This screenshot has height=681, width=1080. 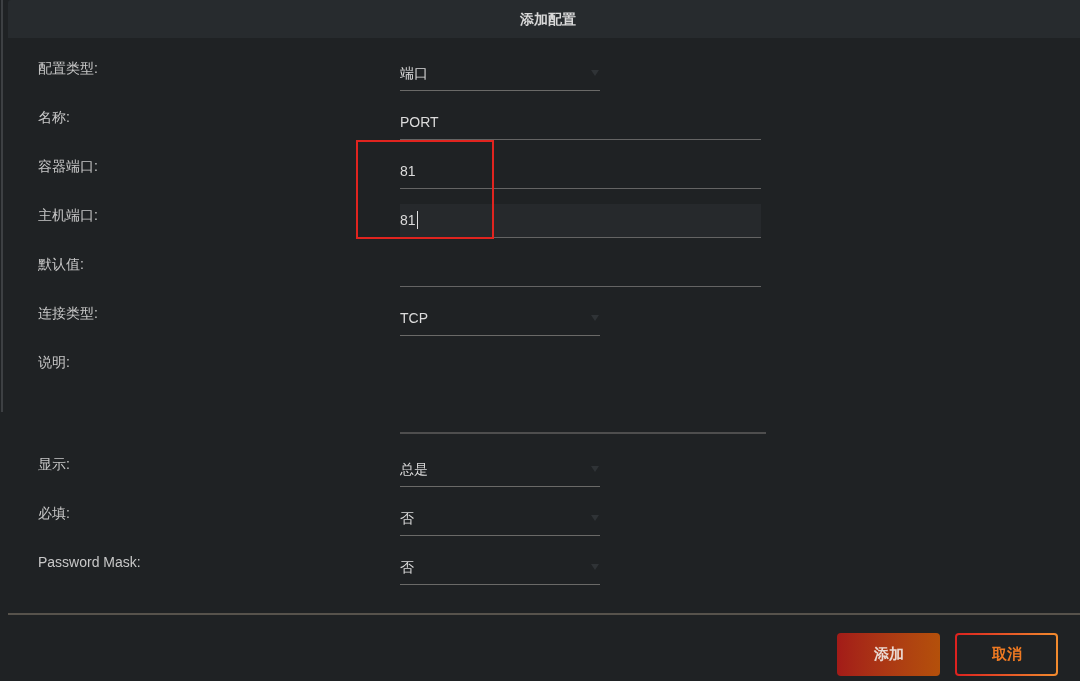 What do you see at coordinates (54, 464) in the screenshot?
I see `field-label: 显示:` at bounding box center [54, 464].